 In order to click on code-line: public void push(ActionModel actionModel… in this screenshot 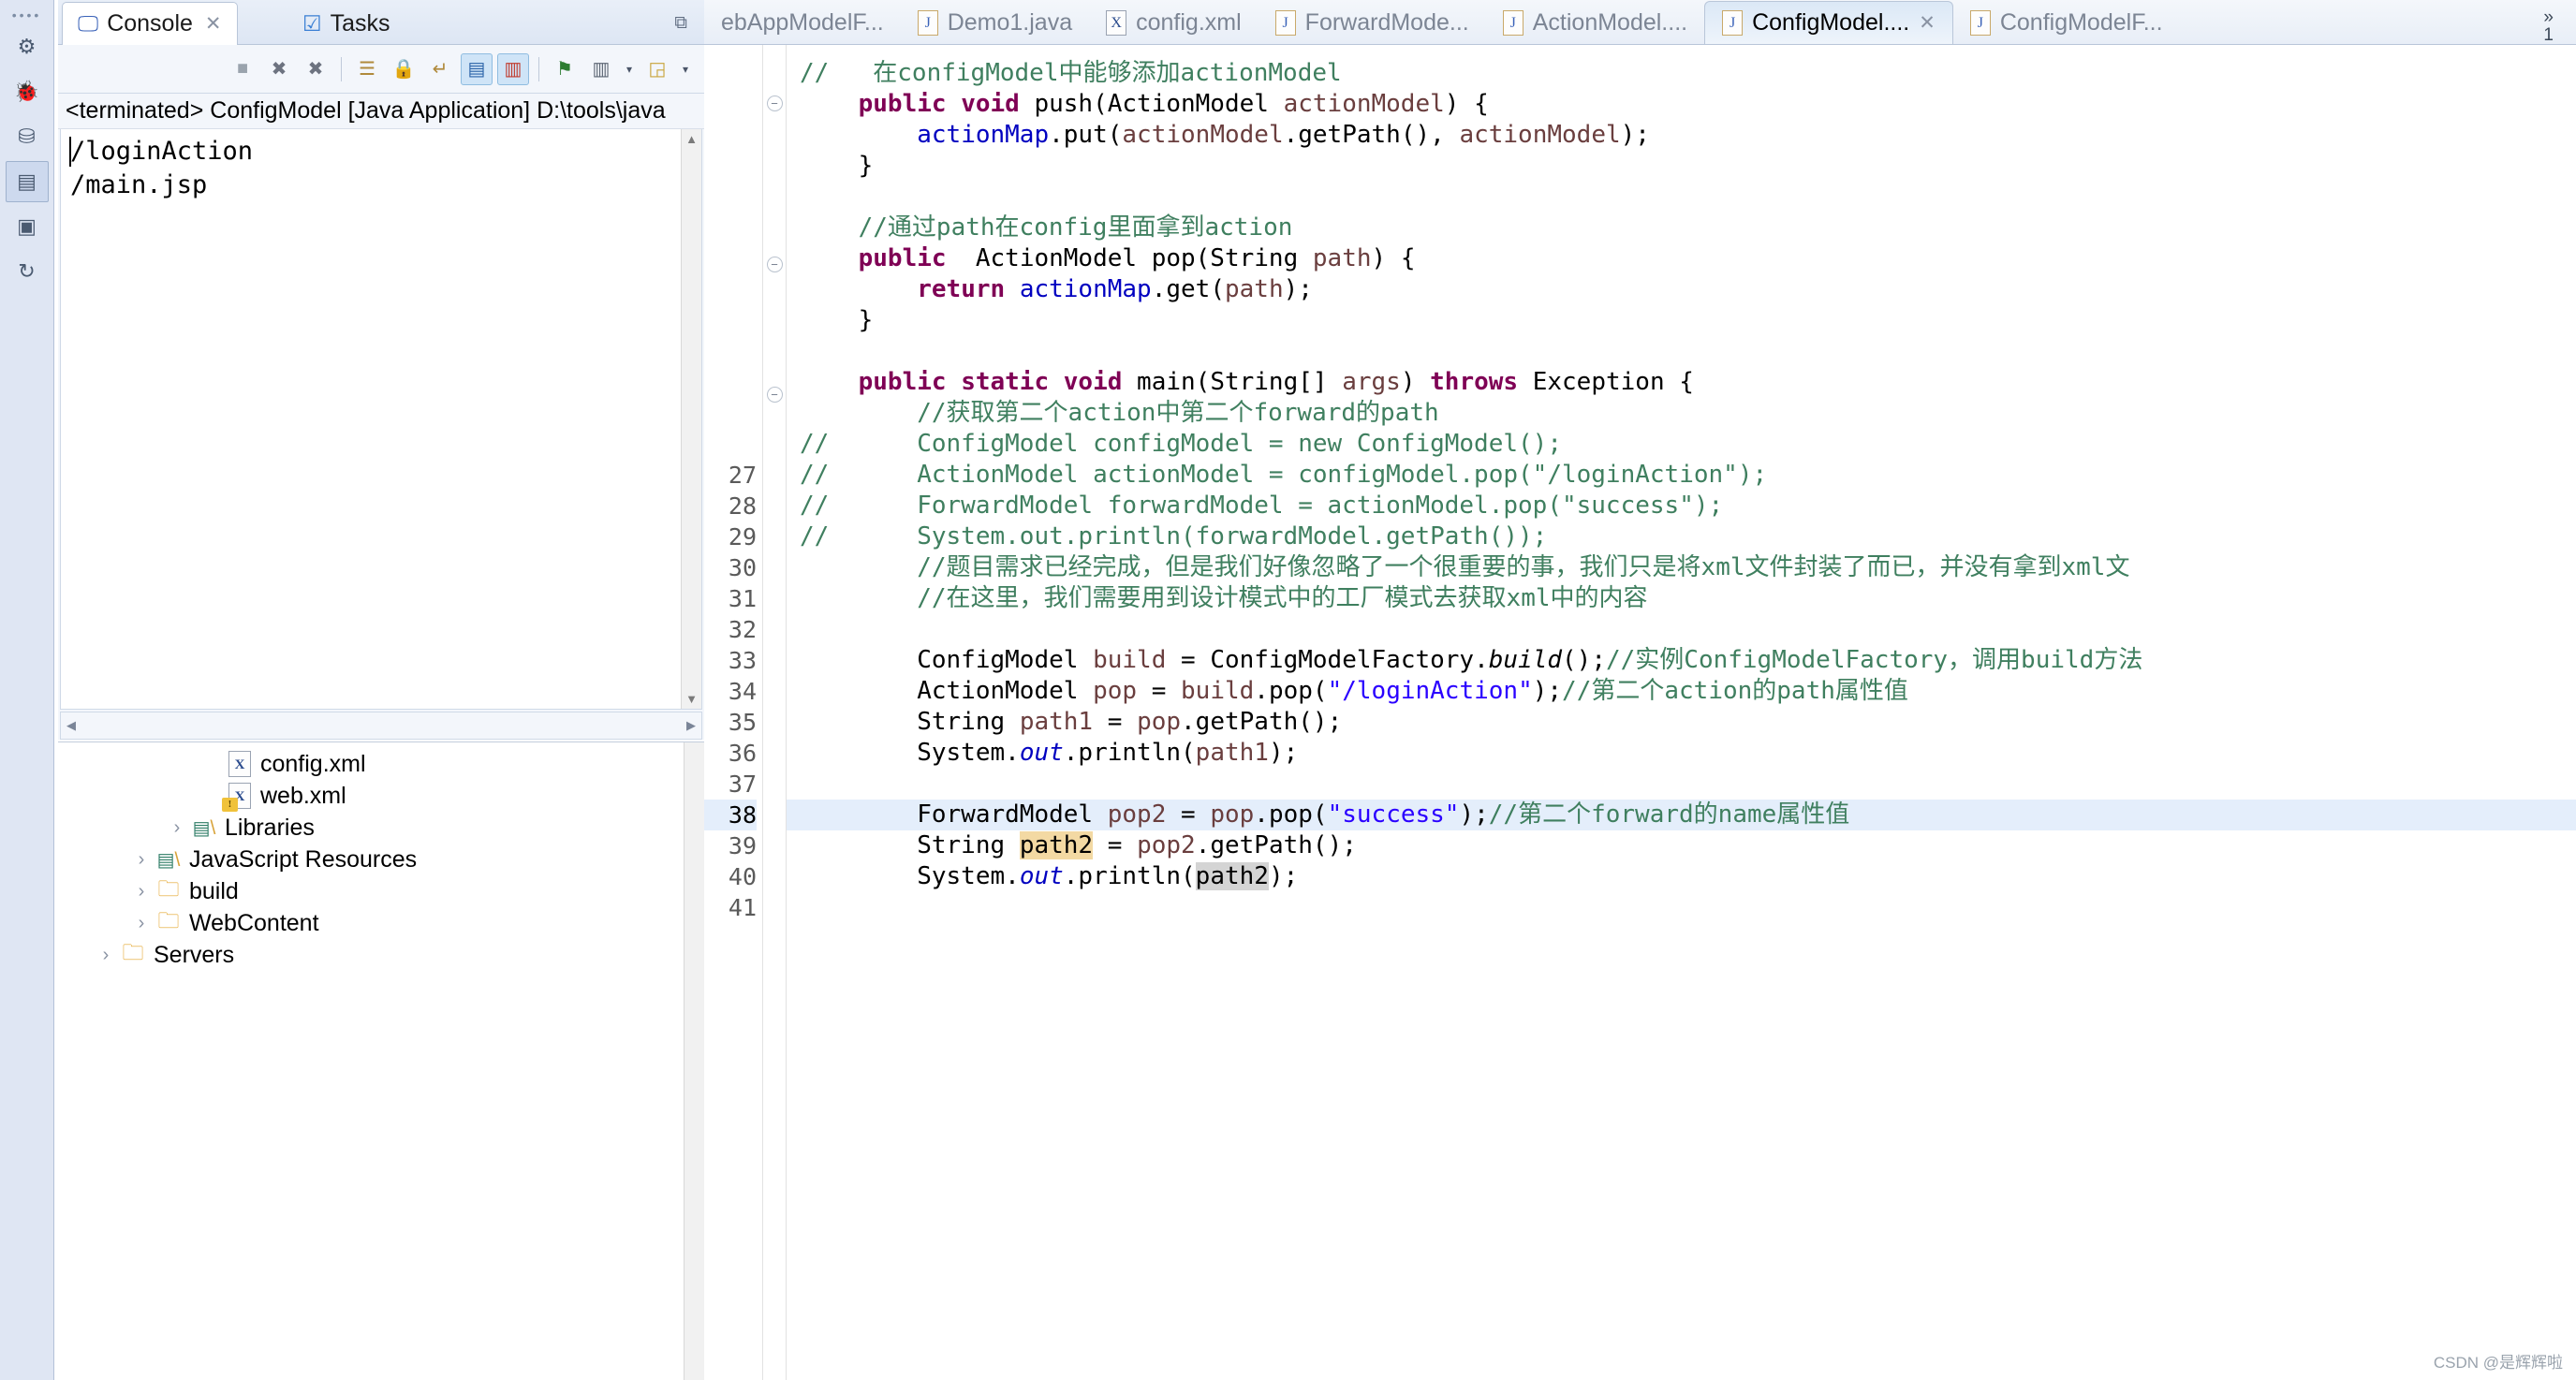, I will do `click(1681, 104)`.